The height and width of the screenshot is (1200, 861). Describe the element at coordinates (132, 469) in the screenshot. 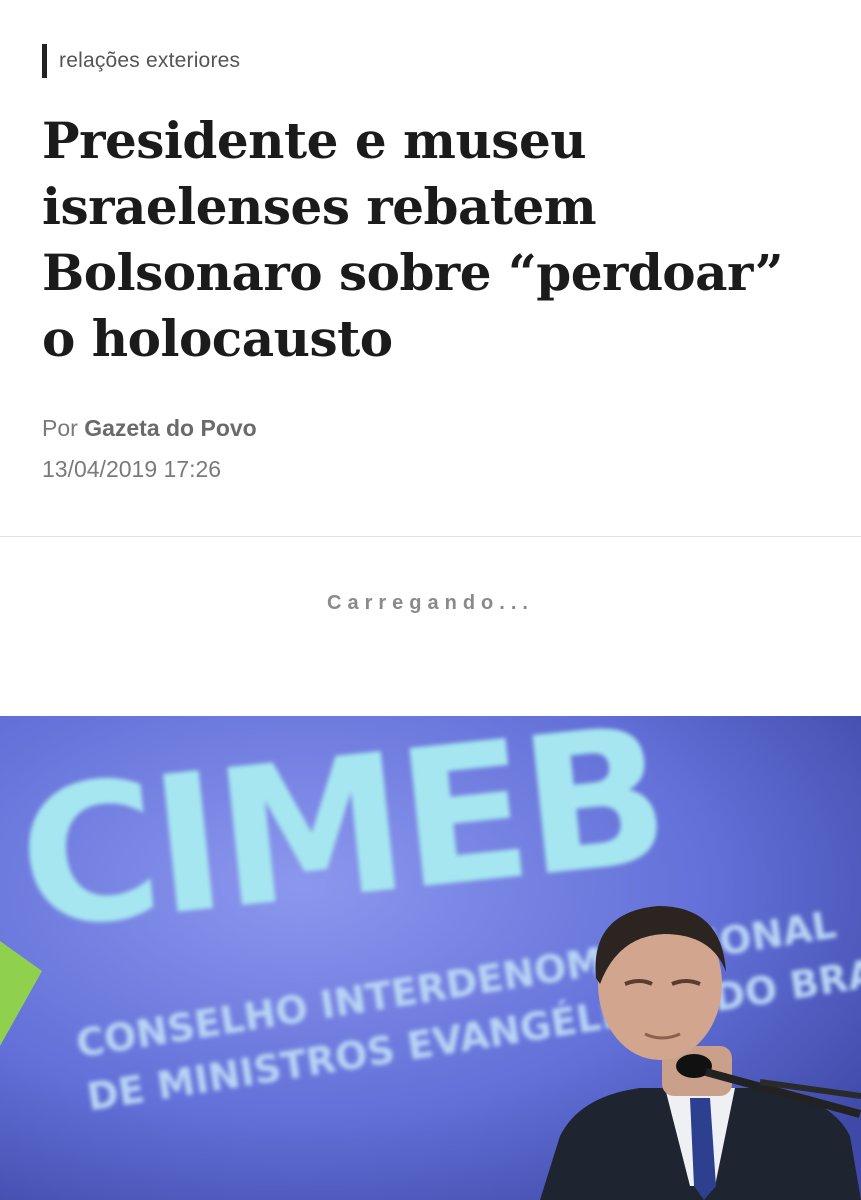

I see `publish-timestamp: 13/04/2019 17:26` at that location.